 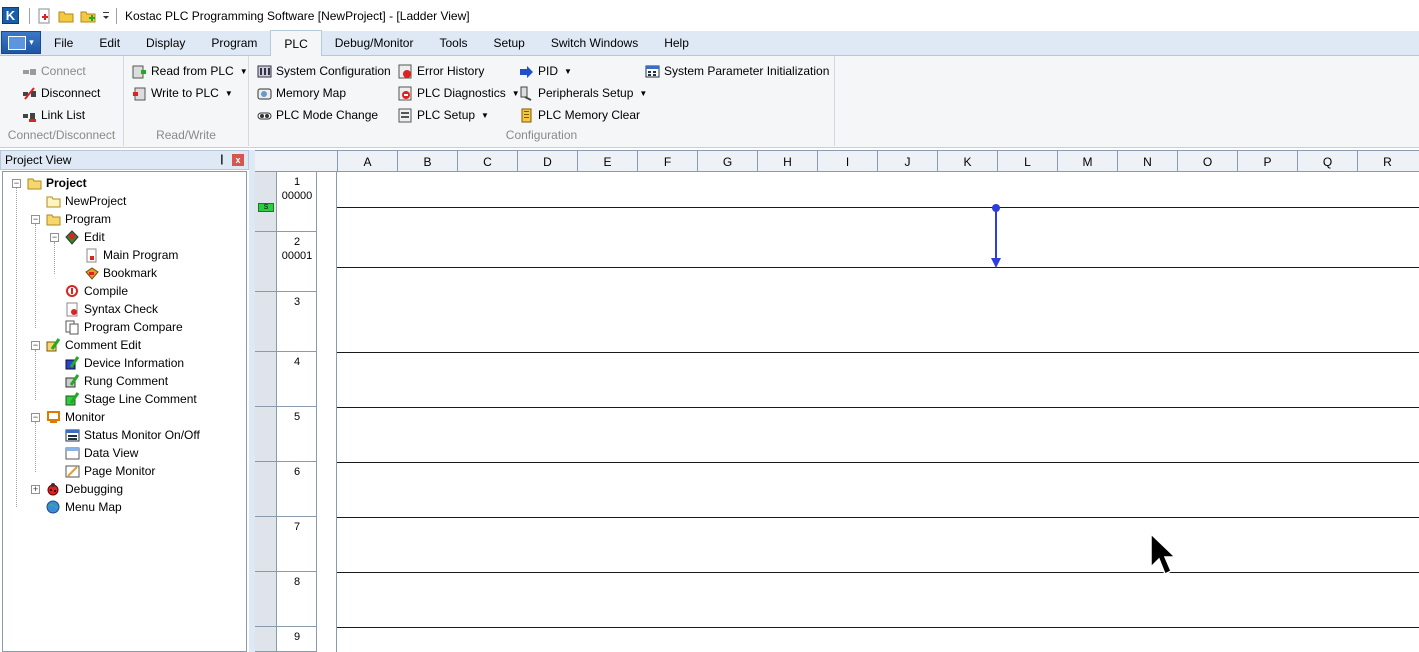 What do you see at coordinates (131, 399) in the screenshot?
I see `tree-item-stage-line-comment: Stage Line Comment` at bounding box center [131, 399].